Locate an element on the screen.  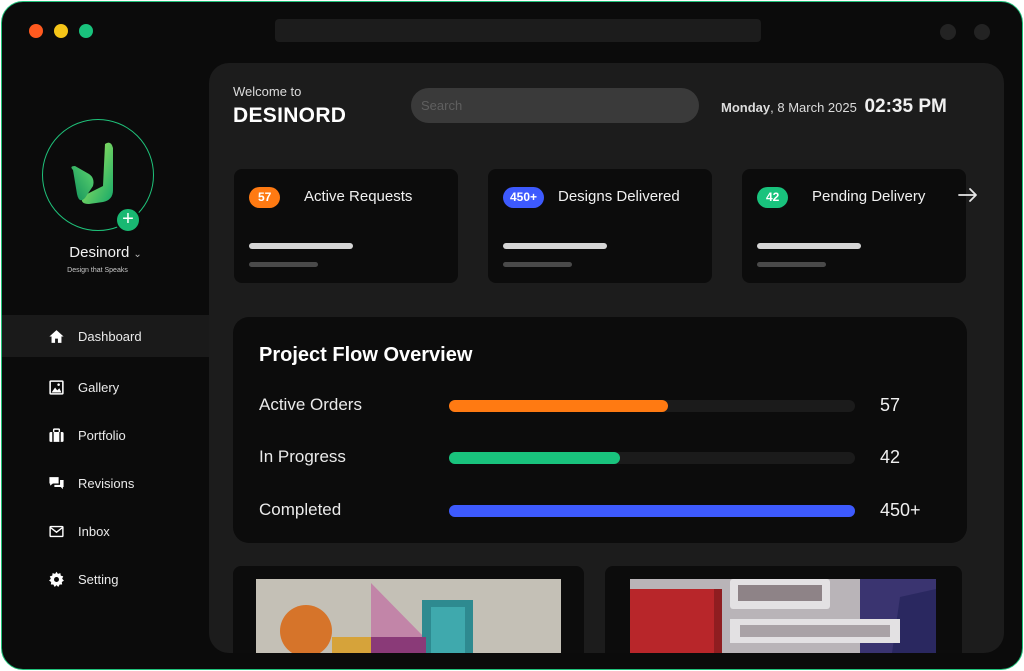
flow-value: 450+ is located at coordinates (900, 510).